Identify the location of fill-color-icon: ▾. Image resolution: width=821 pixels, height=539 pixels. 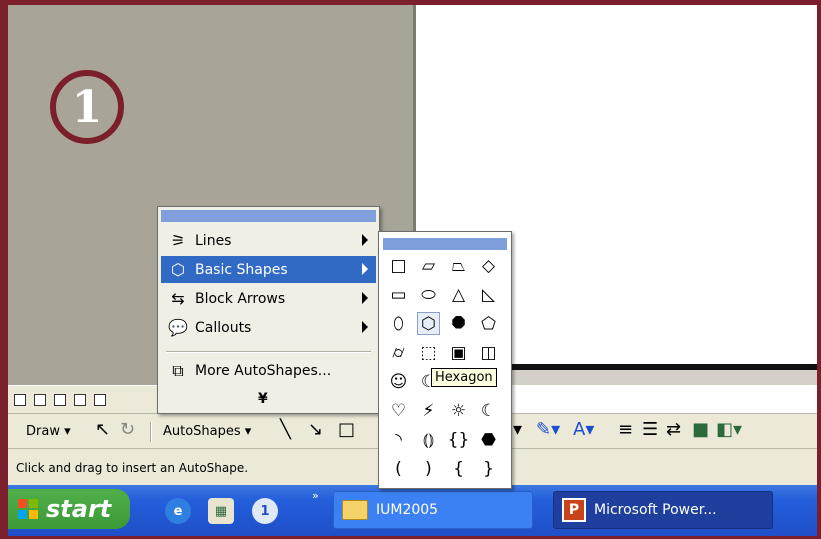
(517, 430).